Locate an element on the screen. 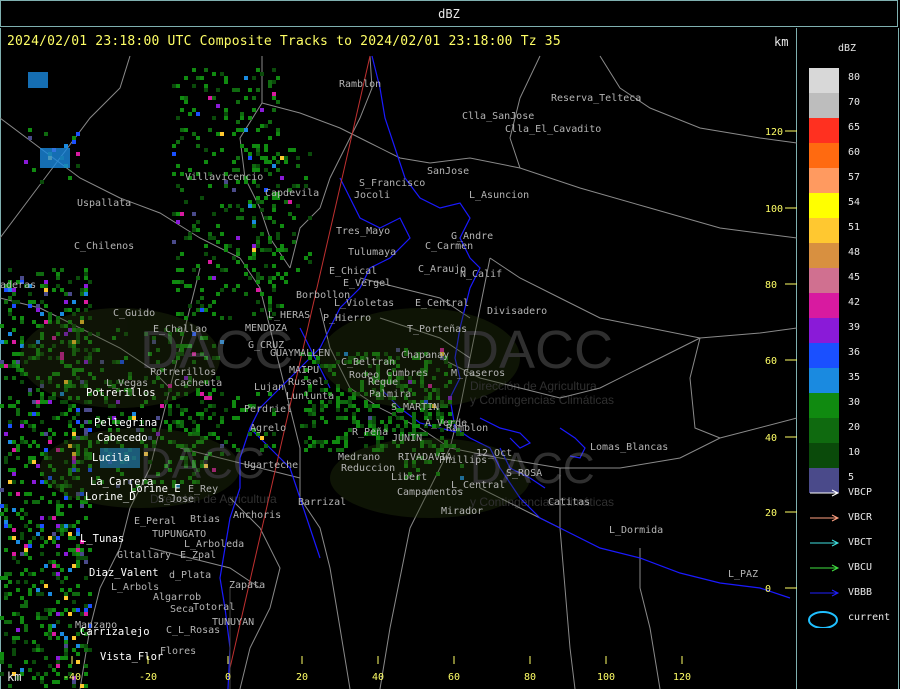 The height and width of the screenshot is (689, 900). place-label: Mirador is located at coordinates (462, 511).